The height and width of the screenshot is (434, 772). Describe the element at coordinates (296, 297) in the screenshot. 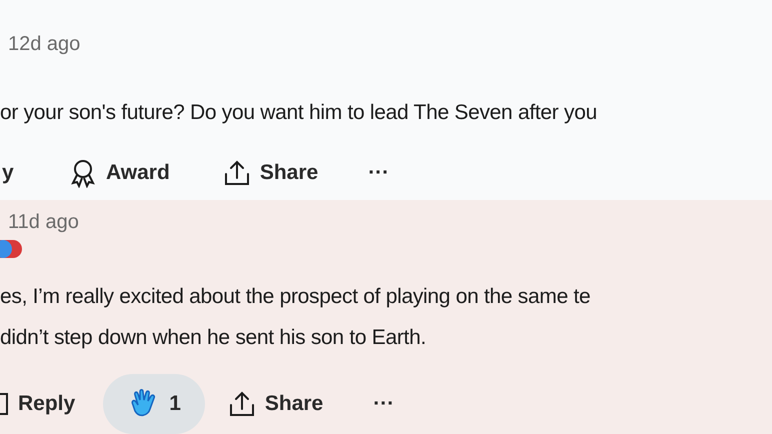

I see `comment-text: es, I’m really excited about the prospect of playing on the same te` at that location.